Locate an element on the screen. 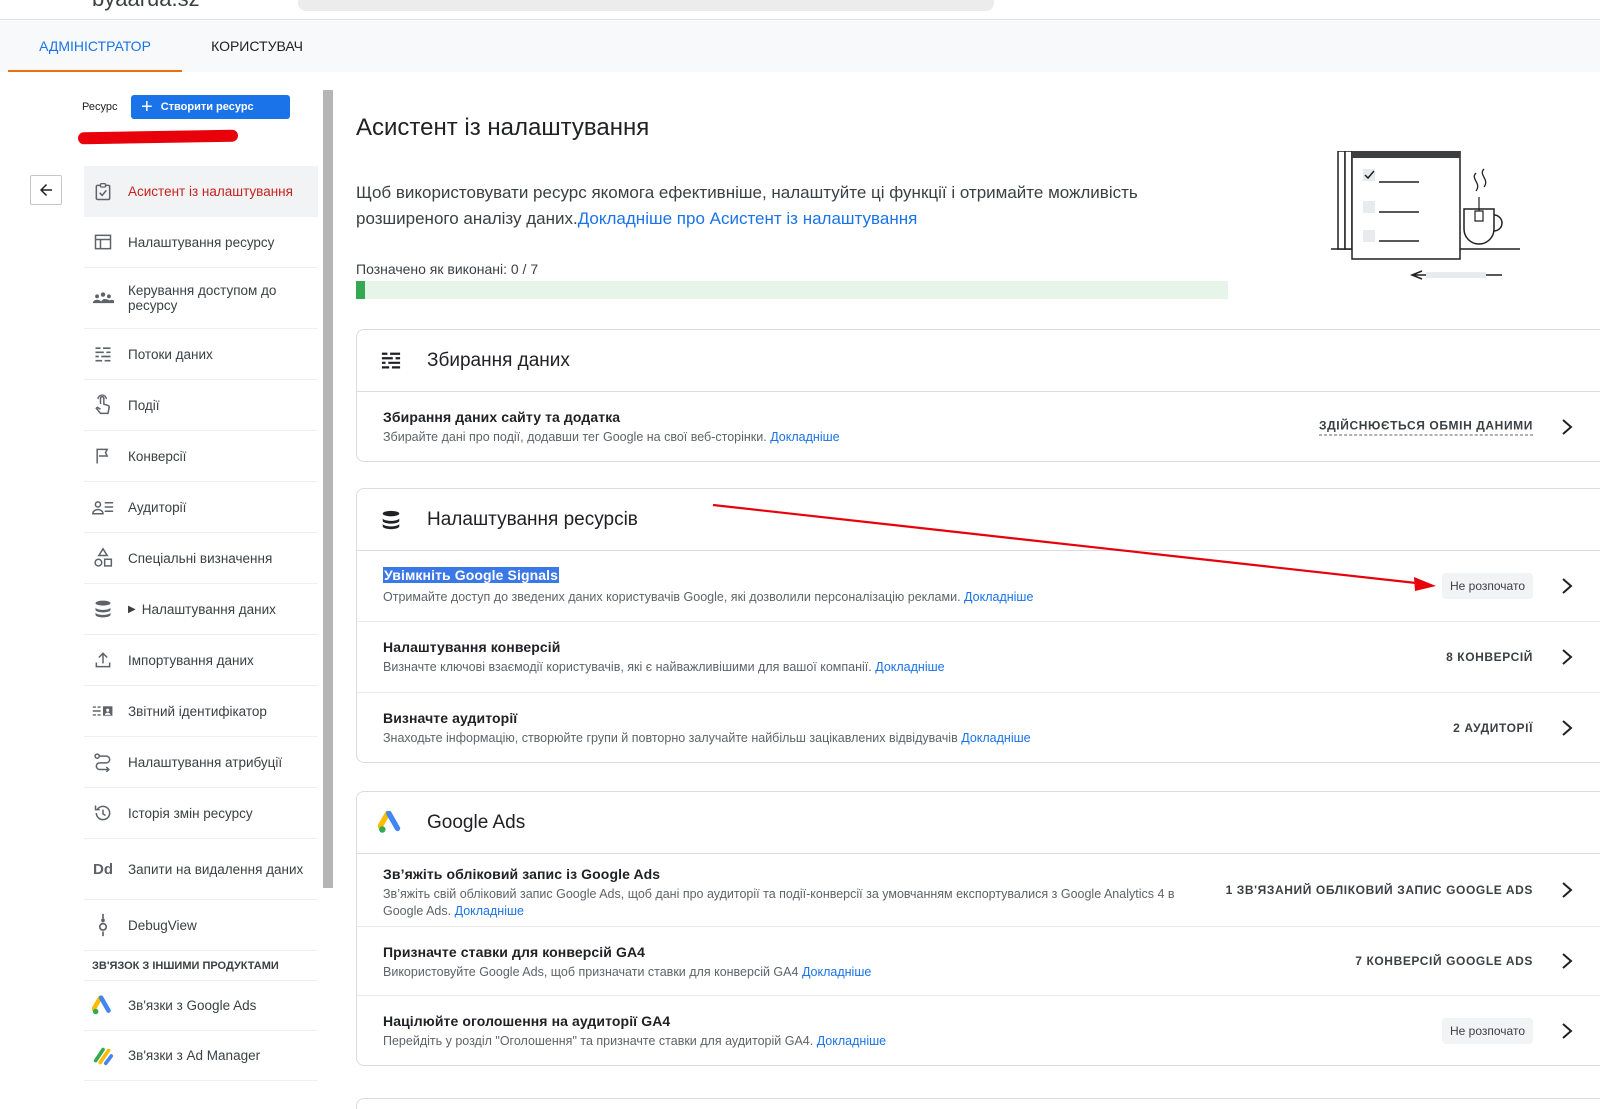  tab-bar: АДМІНІСТРАТОР КОРИСТУВАЧ is located at coordinates (800, 46).